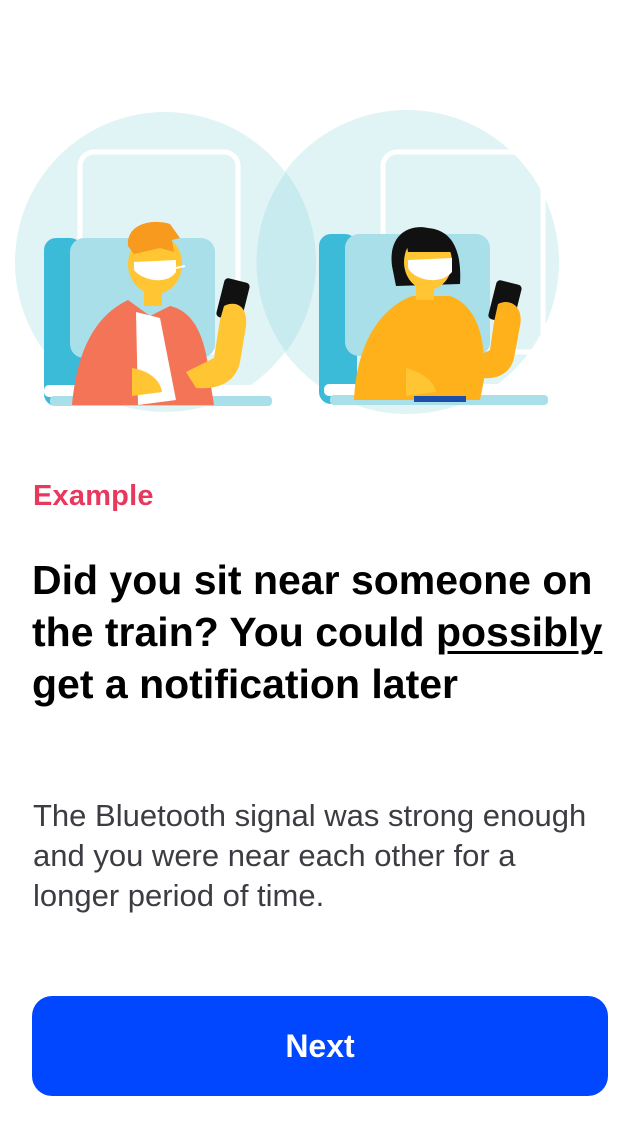 This screenshot has height=1136, width=640. What do you see at coordinates (93, 496) in the screenshot?
I see `example-label: Example` at bounding box center [93, 496].